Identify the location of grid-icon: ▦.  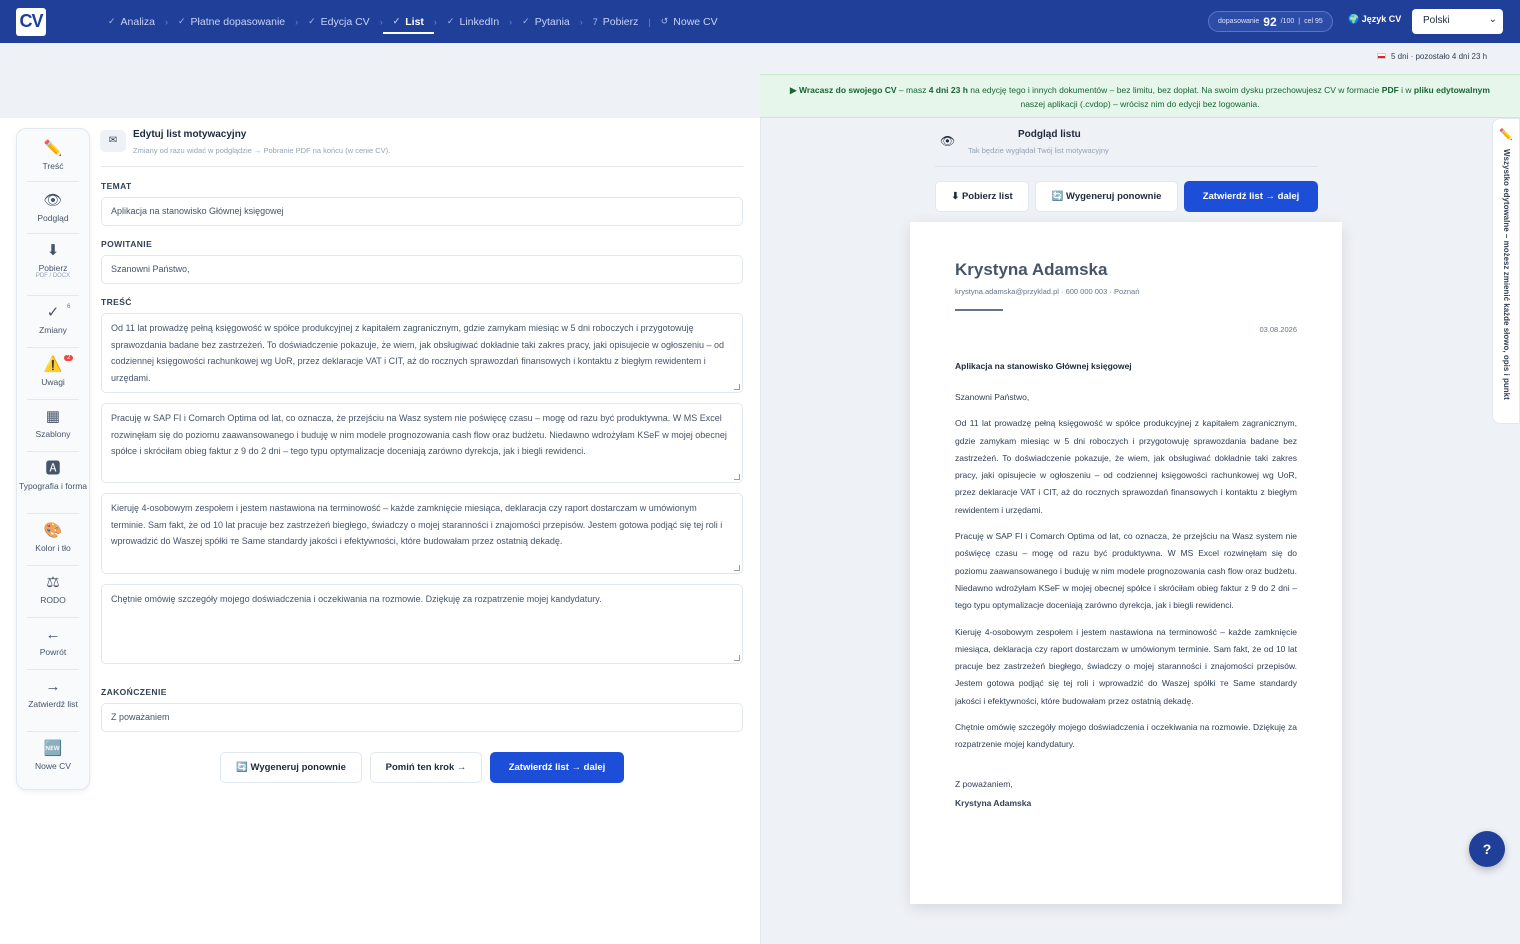
(53, 416).